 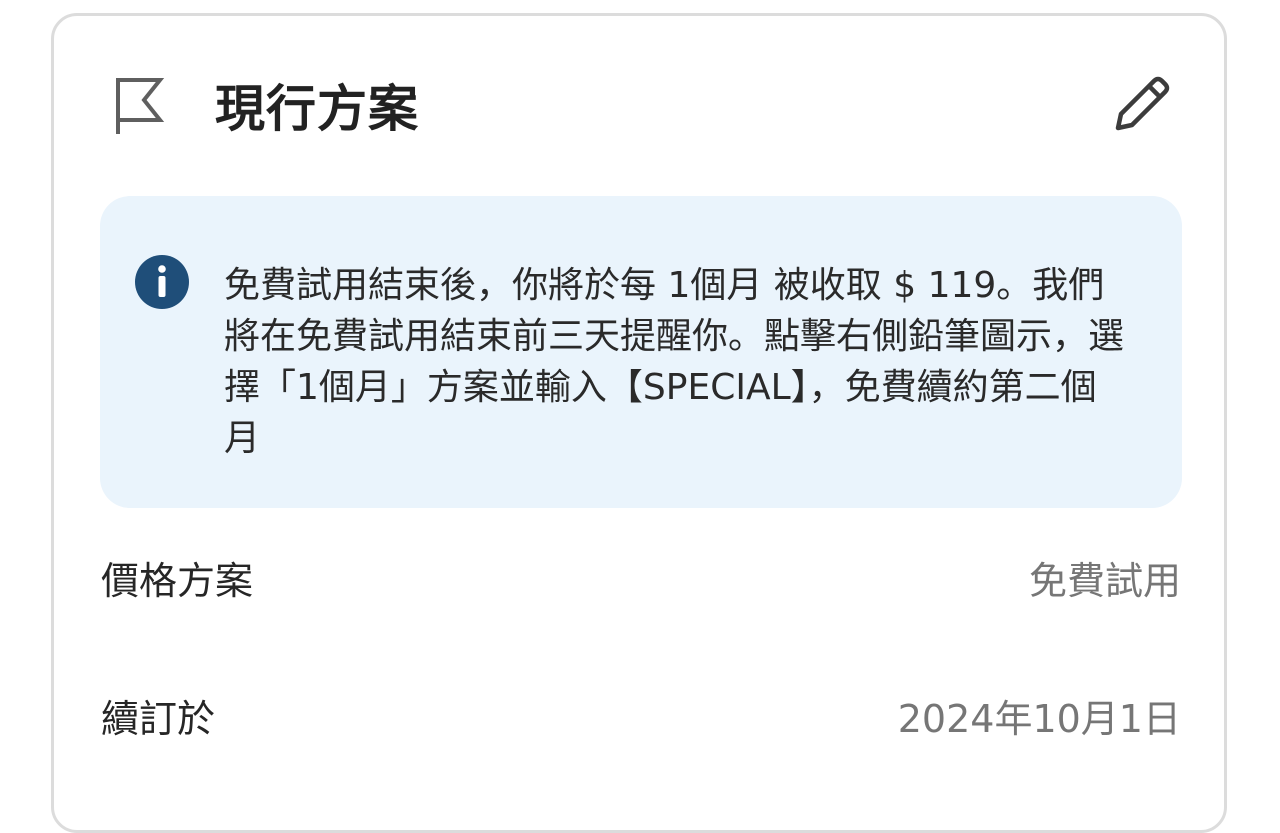 What do you see at coordinates (1104, 581) in the screenshot?
I see `price-plan-value: 免費試用` at bounding box center [1104, 581].